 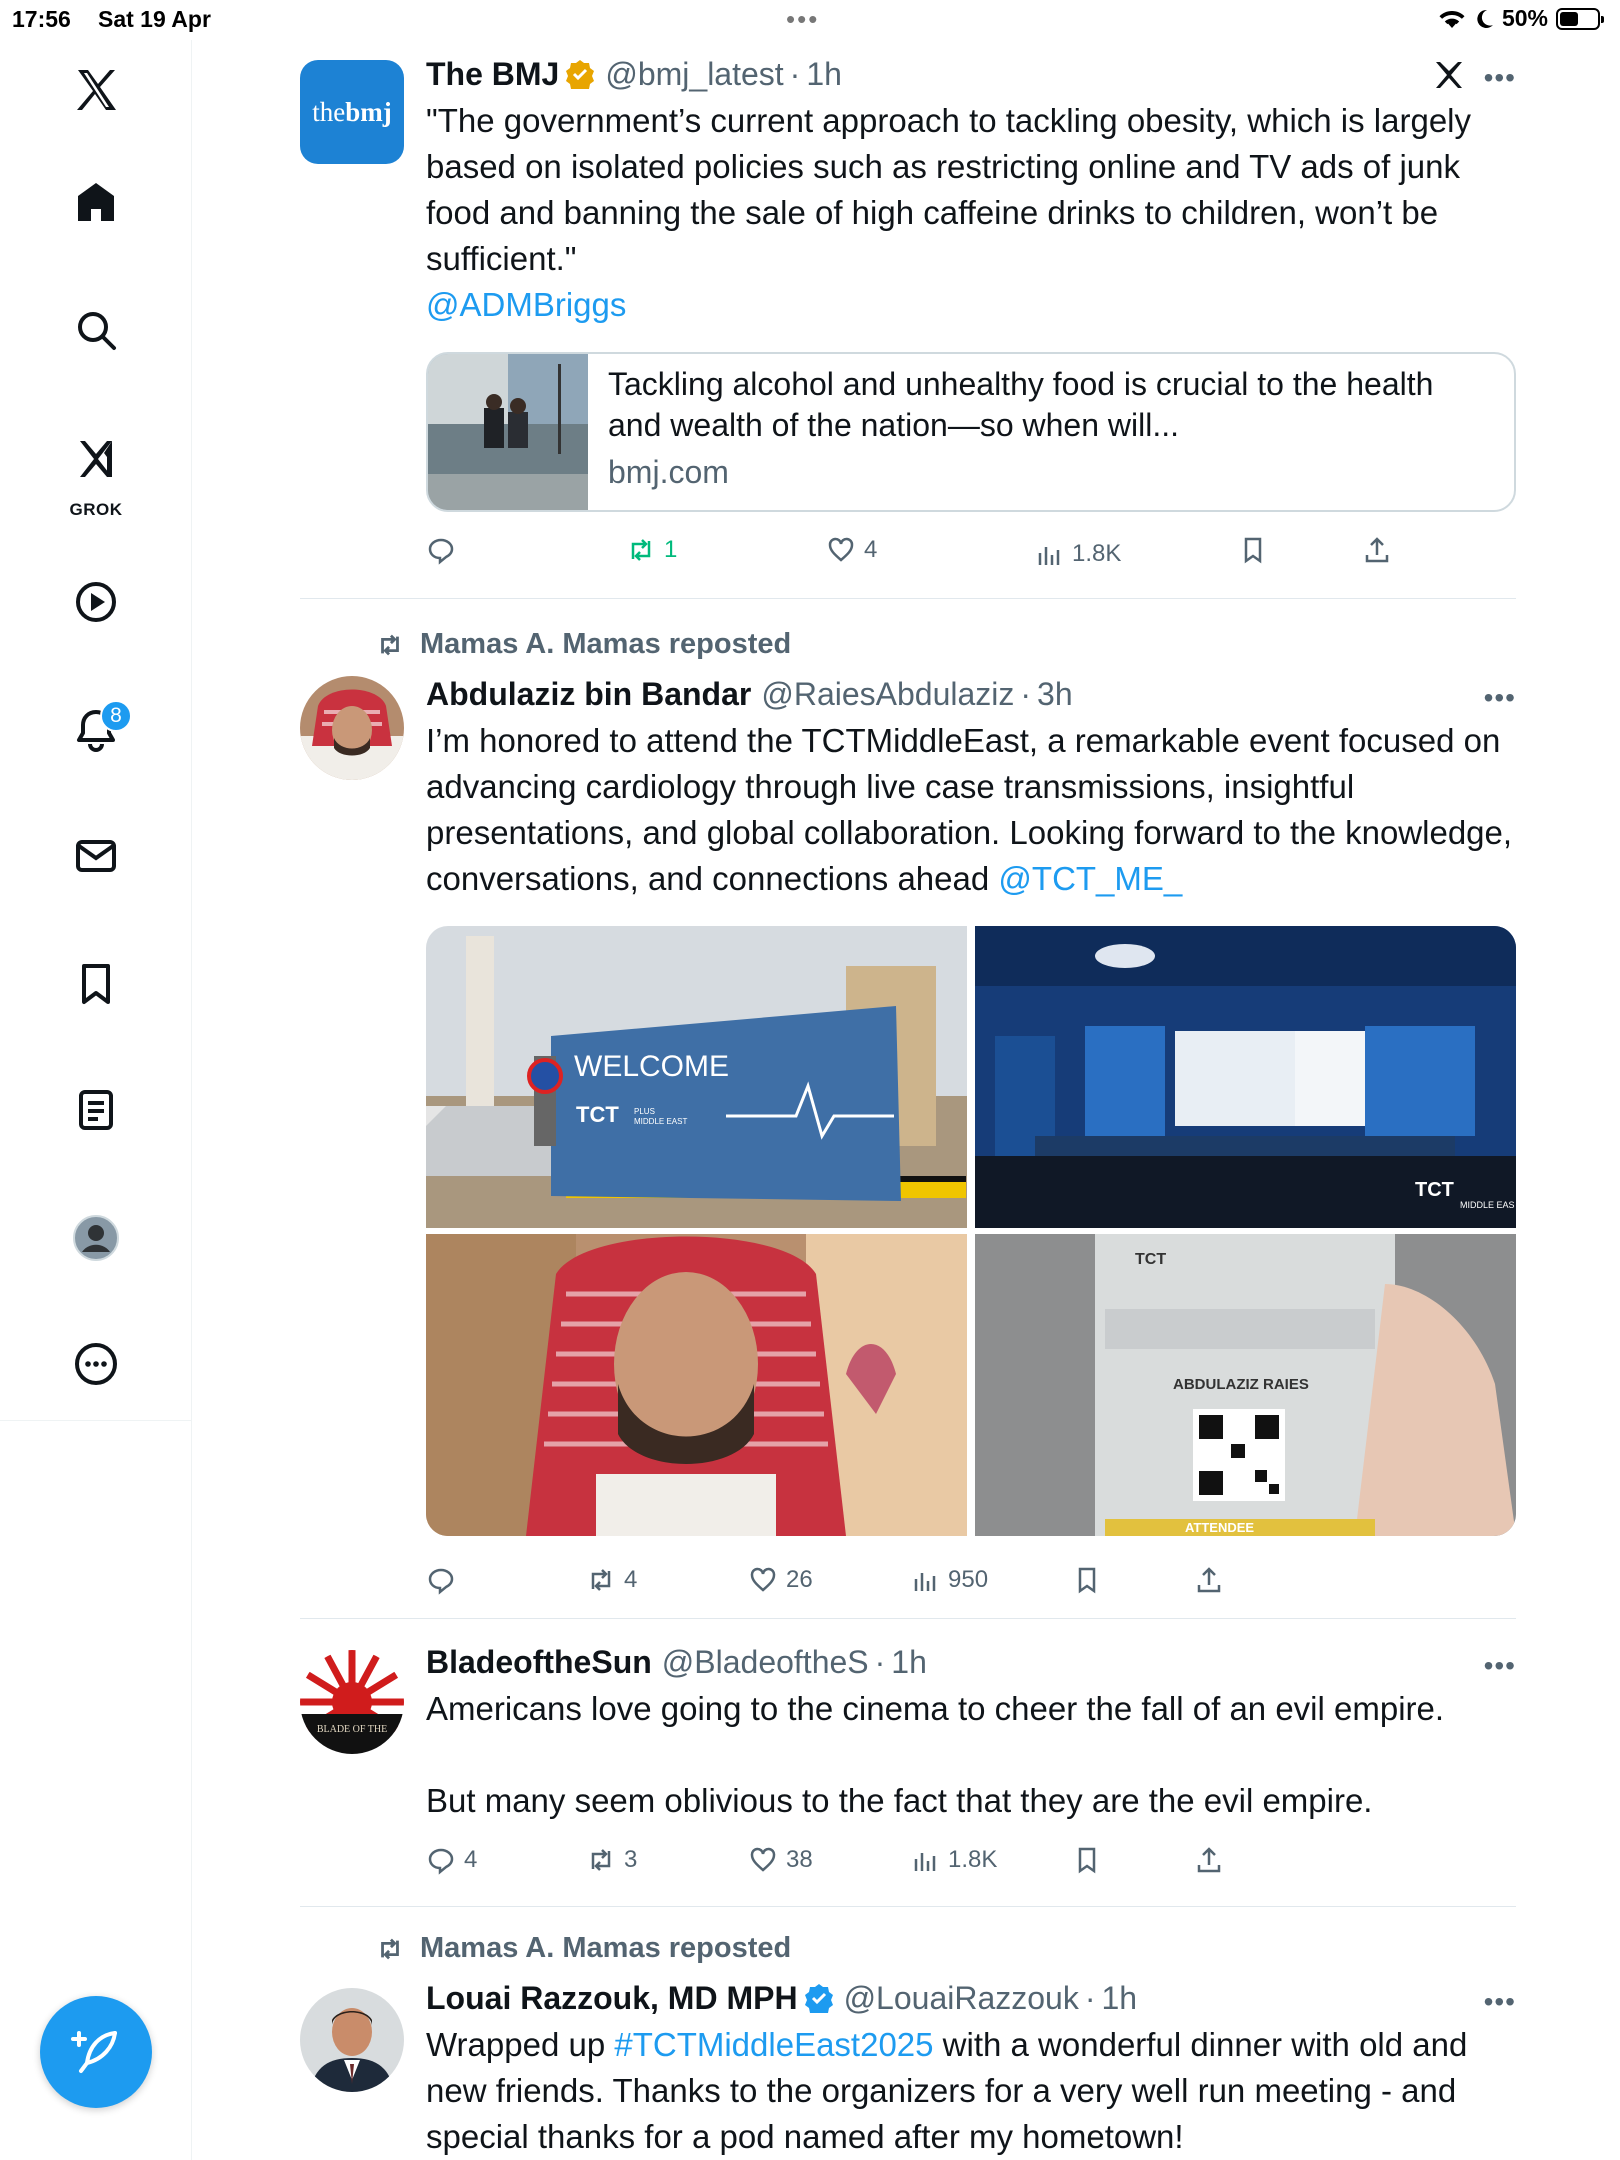 I want to click on author-handle: @bmj_latest, so click(x=694, y=74).